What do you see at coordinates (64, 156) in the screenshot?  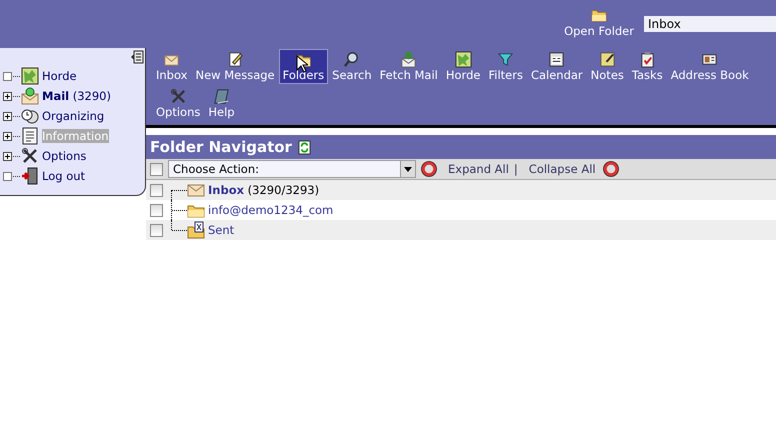 I see `sidebar-item: Options` at bounding box center [64, 156].